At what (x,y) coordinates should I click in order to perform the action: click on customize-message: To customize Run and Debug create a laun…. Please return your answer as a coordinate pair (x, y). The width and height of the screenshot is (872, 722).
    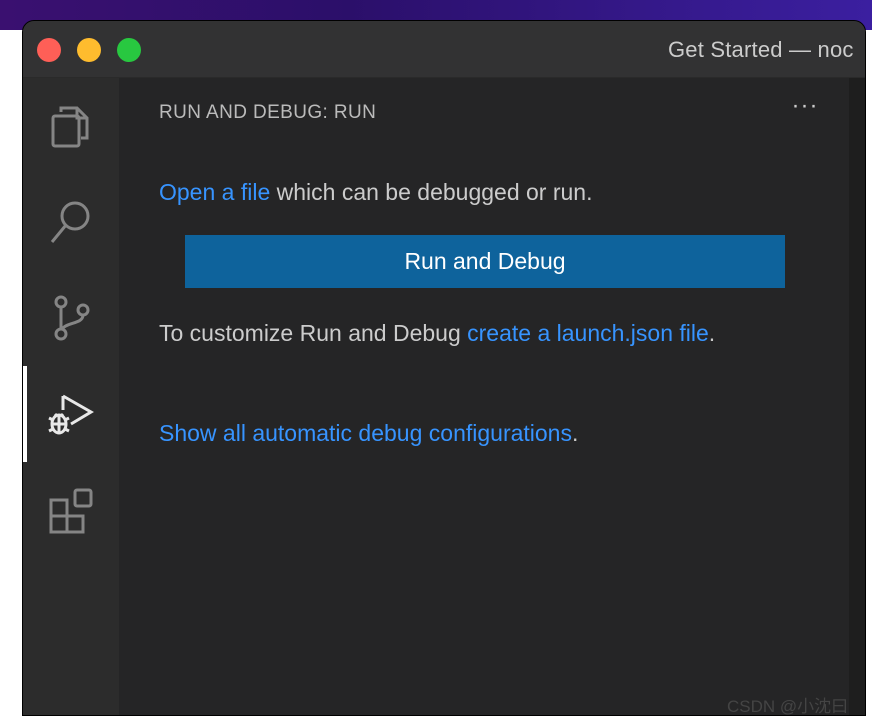
    Looking at the image, I should click on (479, 333).